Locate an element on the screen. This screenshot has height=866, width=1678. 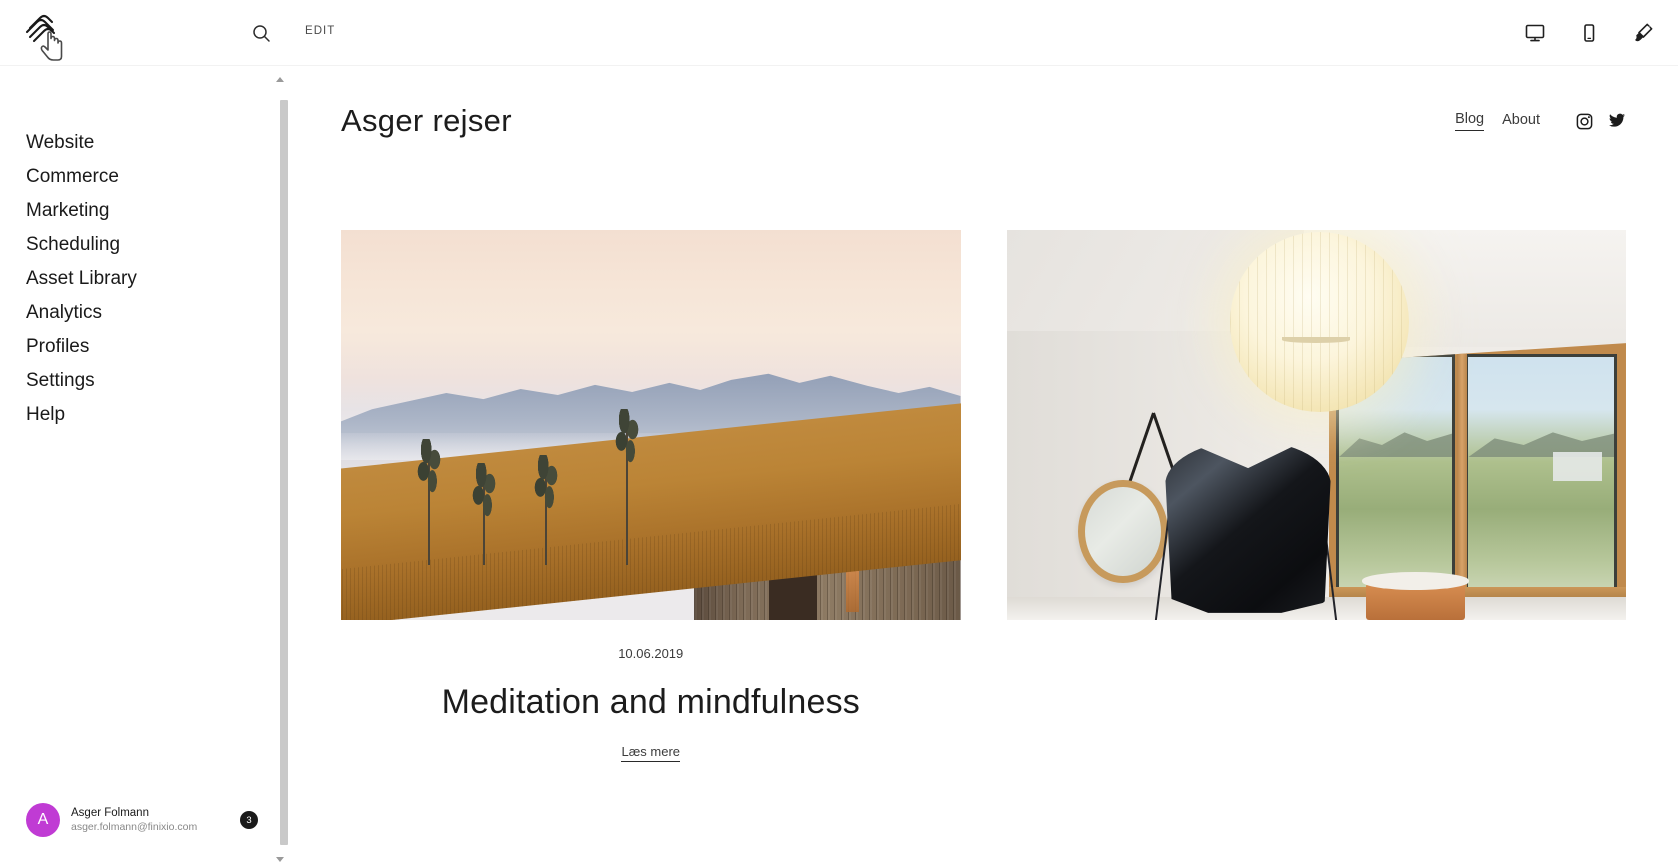
sidebar-item-analytics: Analytics is located at coordinates (138, 313).